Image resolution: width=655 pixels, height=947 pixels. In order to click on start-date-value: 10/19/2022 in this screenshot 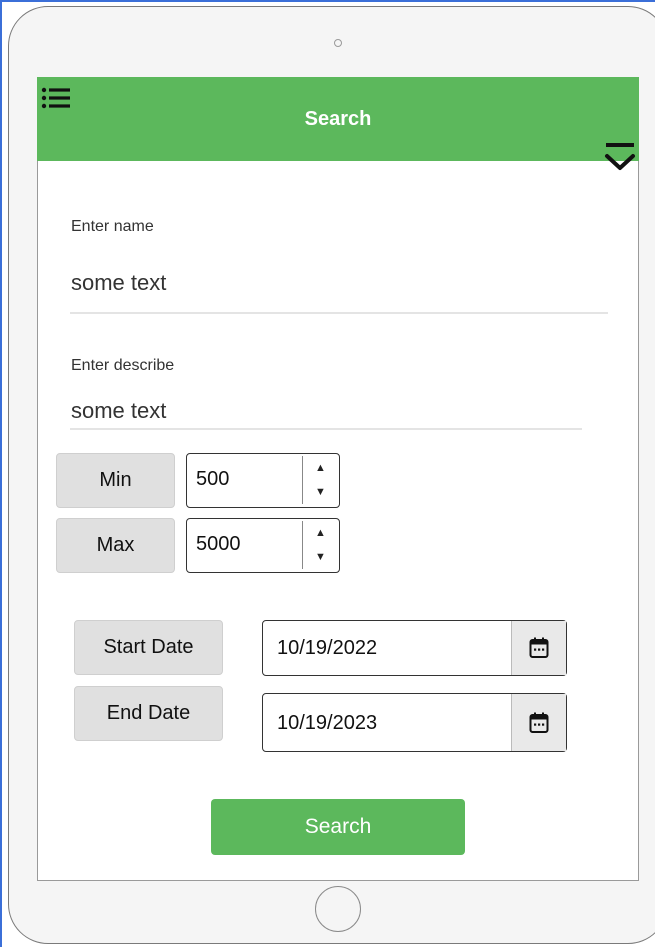, I will do `click(327, 648)`.